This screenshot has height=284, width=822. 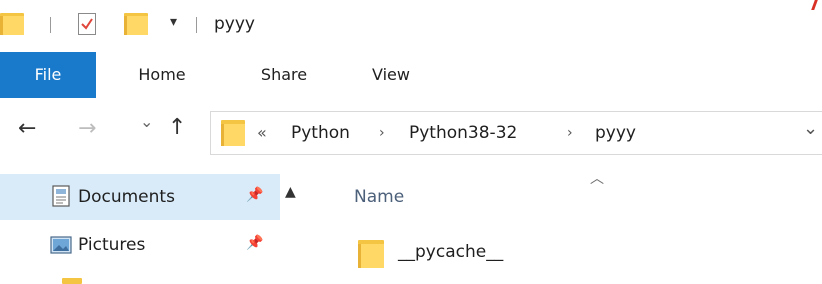 I want to click on tab-share: Share, so click(x=284, y=75).